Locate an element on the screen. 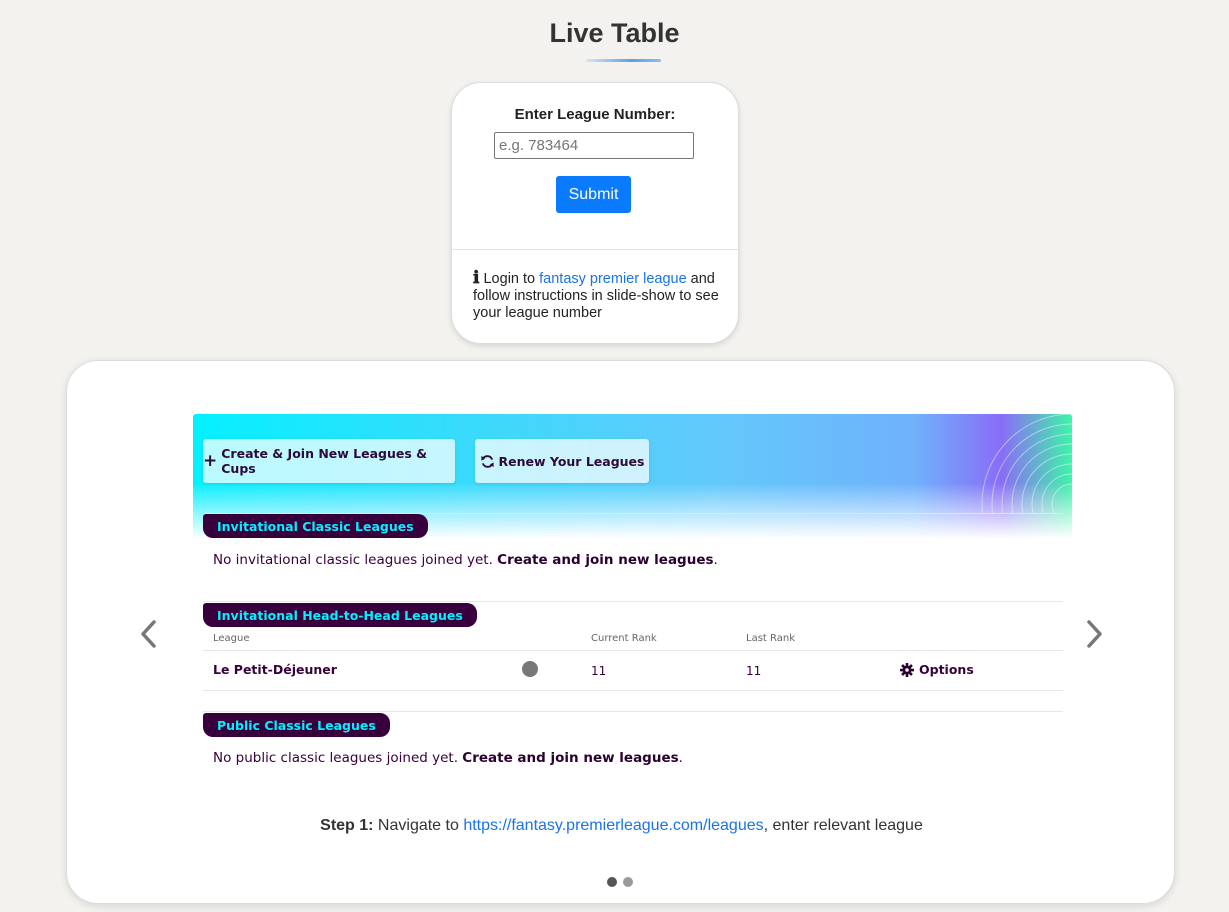 This screenshot has height=912, width=1229. info-prefix: Login to is located at coordinates (509, 279).